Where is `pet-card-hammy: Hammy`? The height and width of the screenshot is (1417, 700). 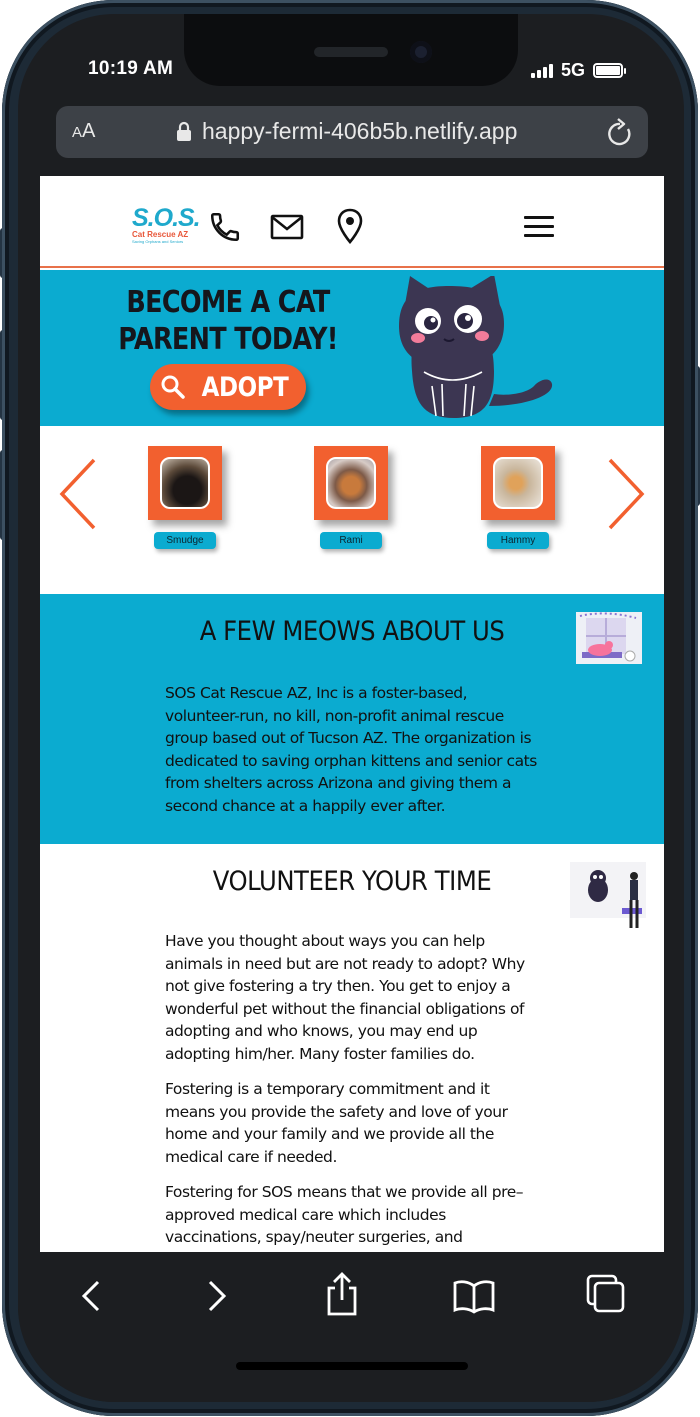
pet-card-hammy: Hammy is located at coordinates (519, 497).